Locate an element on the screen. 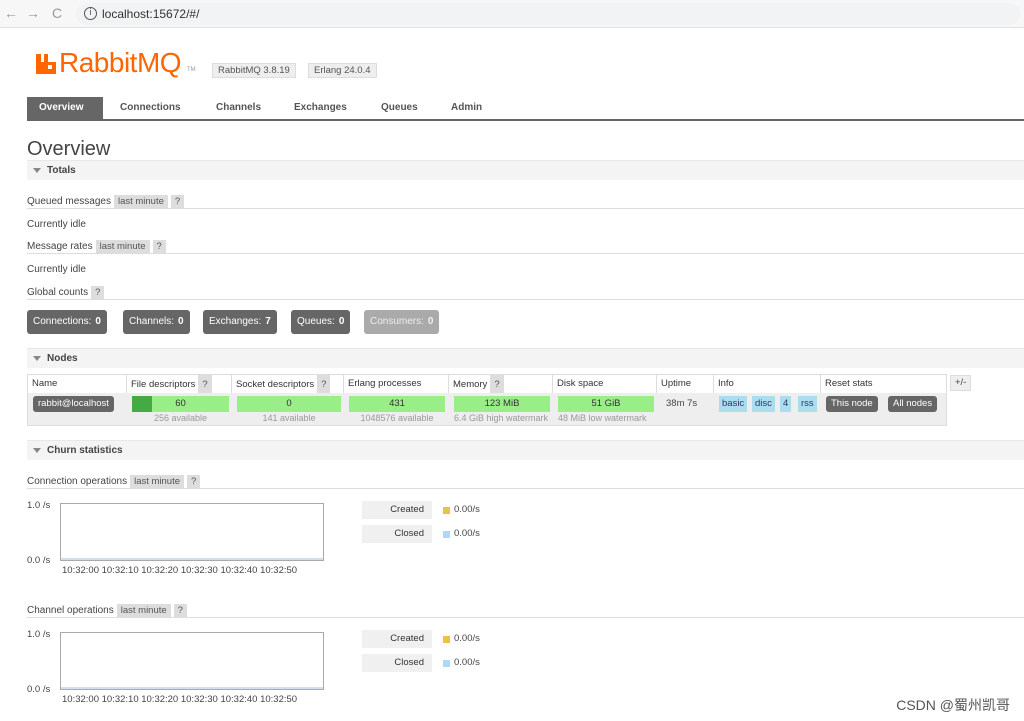 This screenshot has width=1024, height=721. global-counts-row: Global counts? is located at coordinates (66, 292).